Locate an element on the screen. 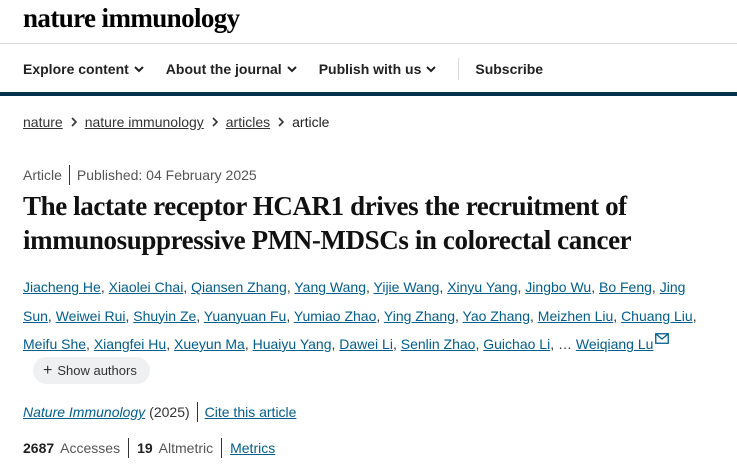 The height and width of the screenshot is (470, 737). author-link: Huaiyu Yang is located at coordinates (292, 344).